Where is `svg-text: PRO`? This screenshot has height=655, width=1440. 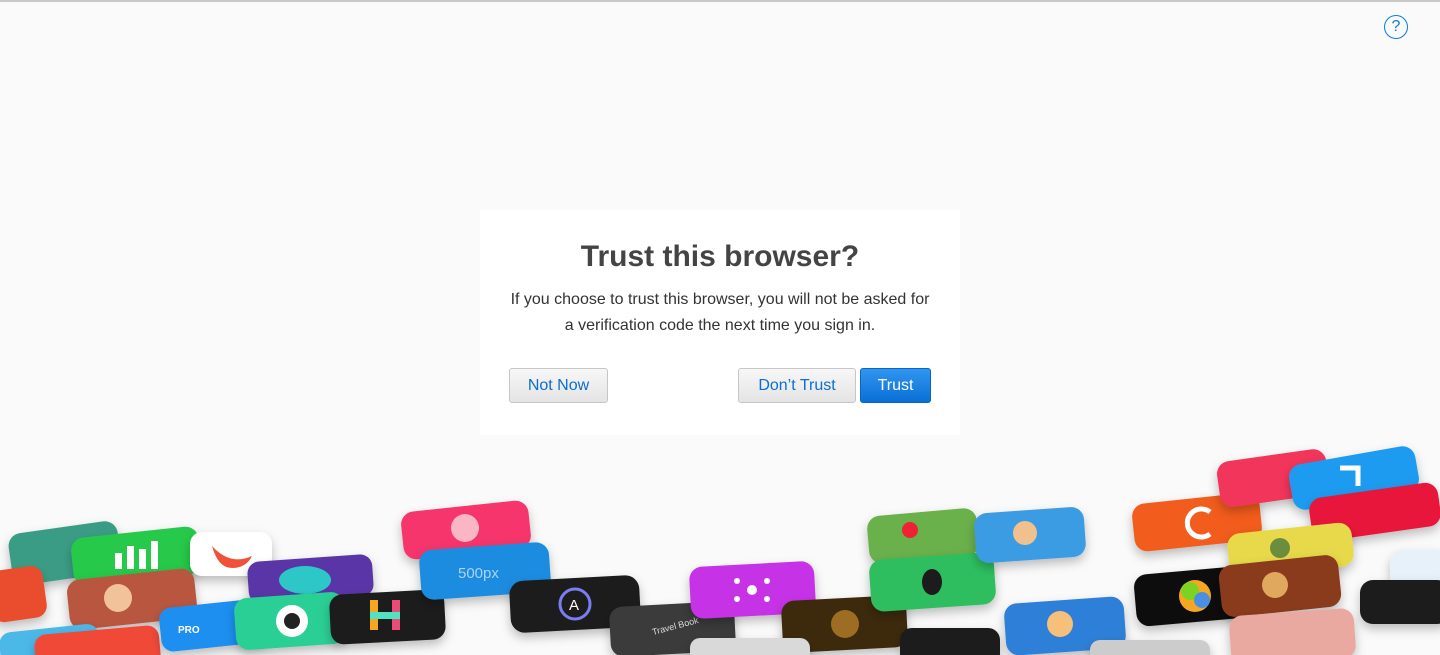
svg-text: PRO is located at coordinates (189, 630).